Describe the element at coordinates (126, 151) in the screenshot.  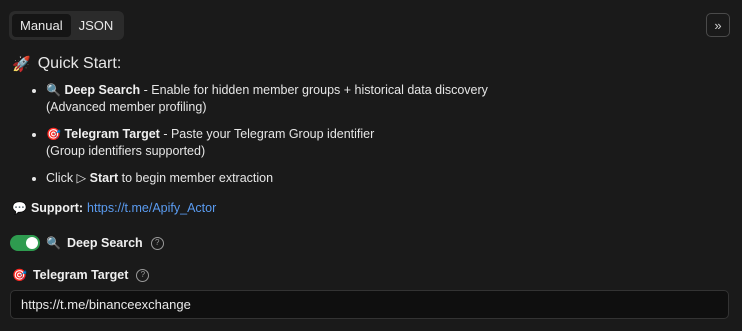
I see `telegram-target-subtext: (Group identifiers supported)` at that location.